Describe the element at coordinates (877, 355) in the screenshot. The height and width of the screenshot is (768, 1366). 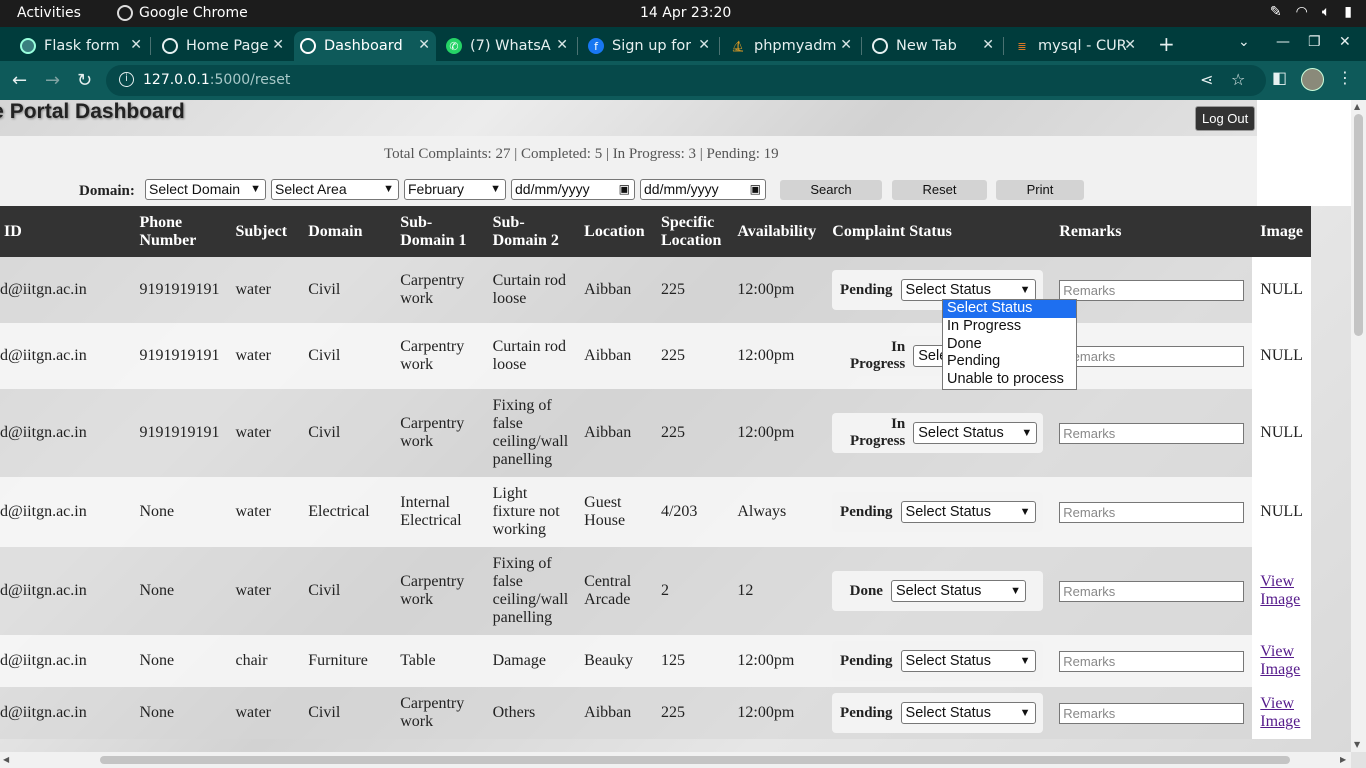
I see `status-label: In Progress` at that location.